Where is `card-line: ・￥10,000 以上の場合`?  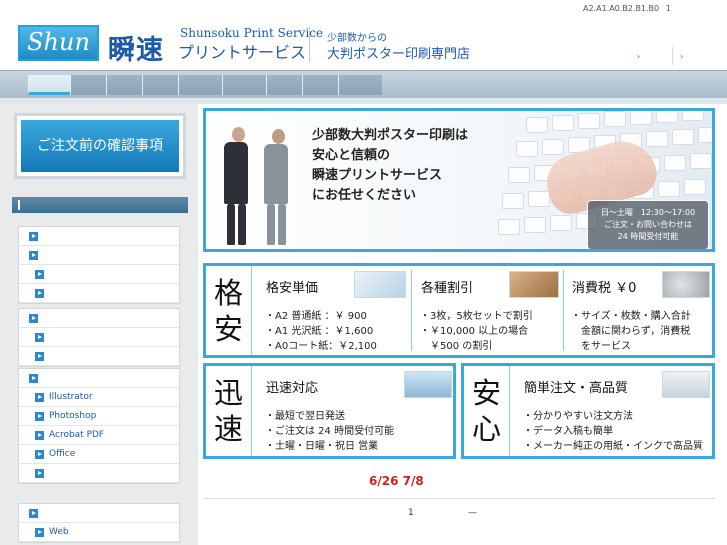
card-line: ・￥10,000 以上の場合 is located at coordinates (474, 331).